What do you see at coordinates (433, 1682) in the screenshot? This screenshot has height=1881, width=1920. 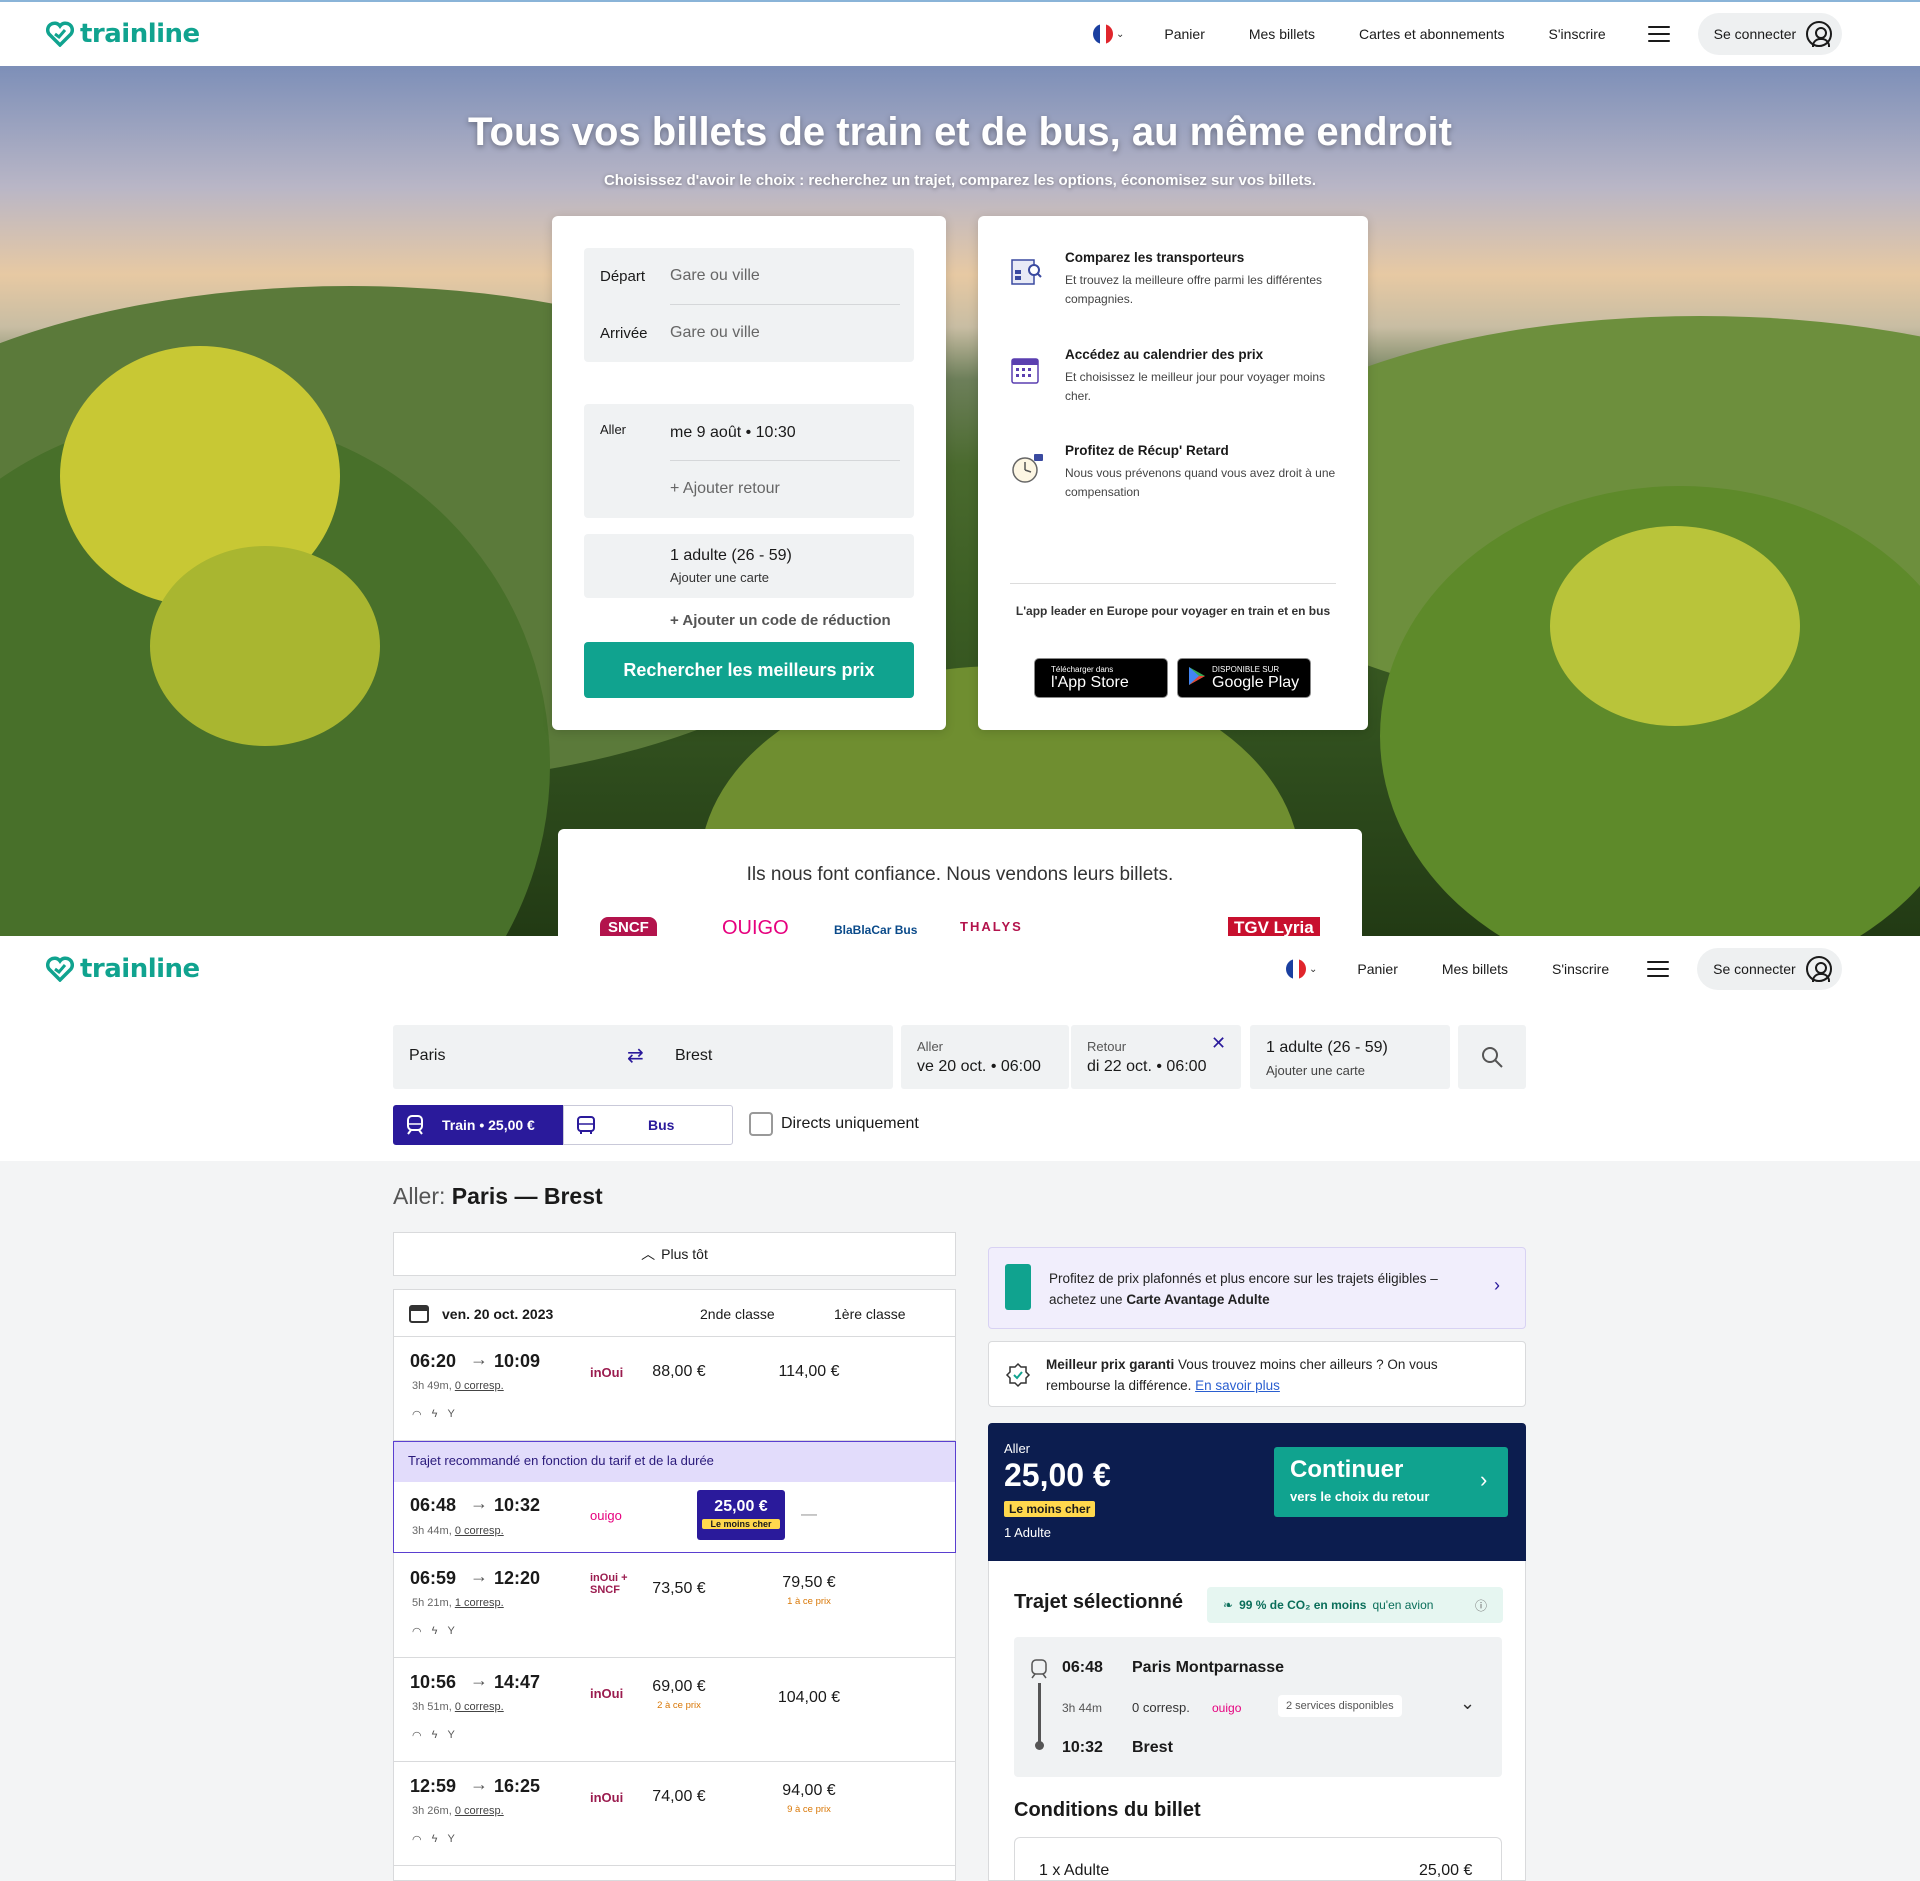 I see `departure-time: 10:56` at bounding box center [433, 1682].